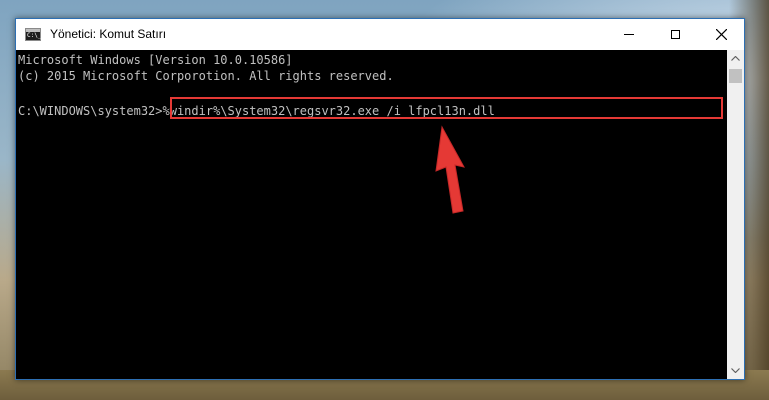 This screenshot has width=769, height=400. I want to click on close-icon, so click(721, 34).